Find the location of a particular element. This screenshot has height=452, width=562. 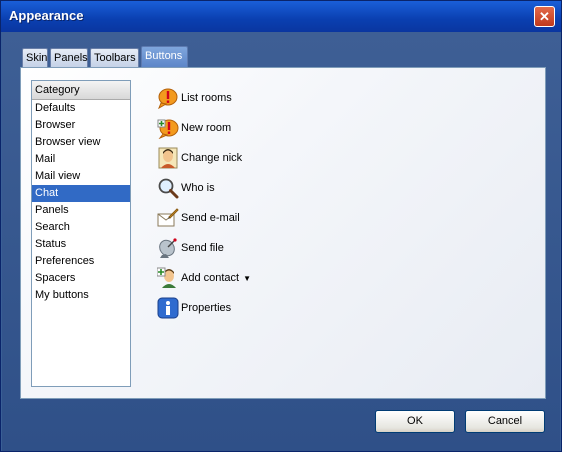

add-contact-label: Add contact is located at coordinates (210, 278).